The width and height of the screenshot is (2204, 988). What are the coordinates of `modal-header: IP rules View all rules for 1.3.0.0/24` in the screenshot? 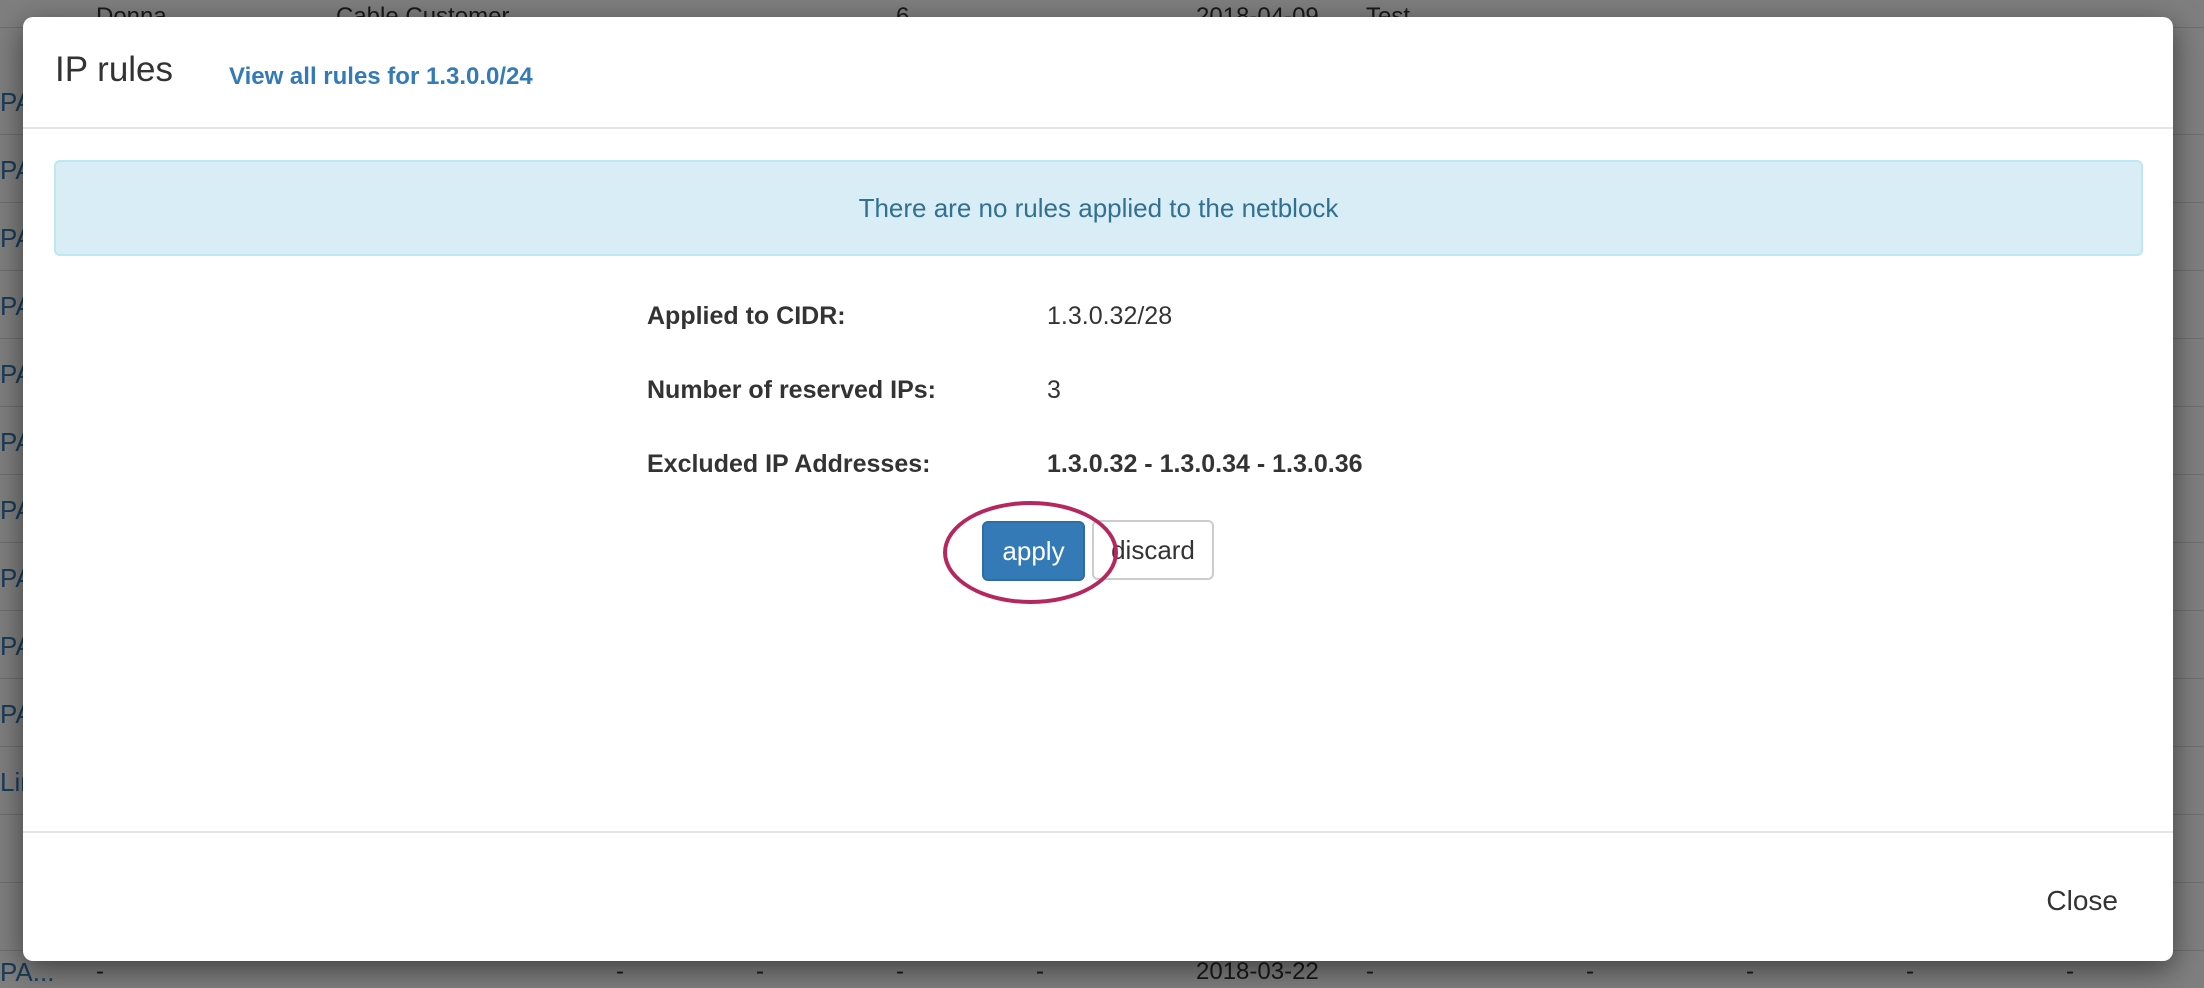 It's located at (1098, 73).